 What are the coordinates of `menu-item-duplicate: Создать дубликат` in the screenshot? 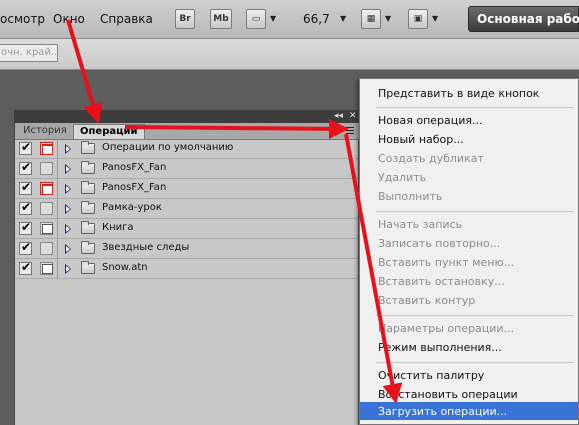 It's located at (431, 158).